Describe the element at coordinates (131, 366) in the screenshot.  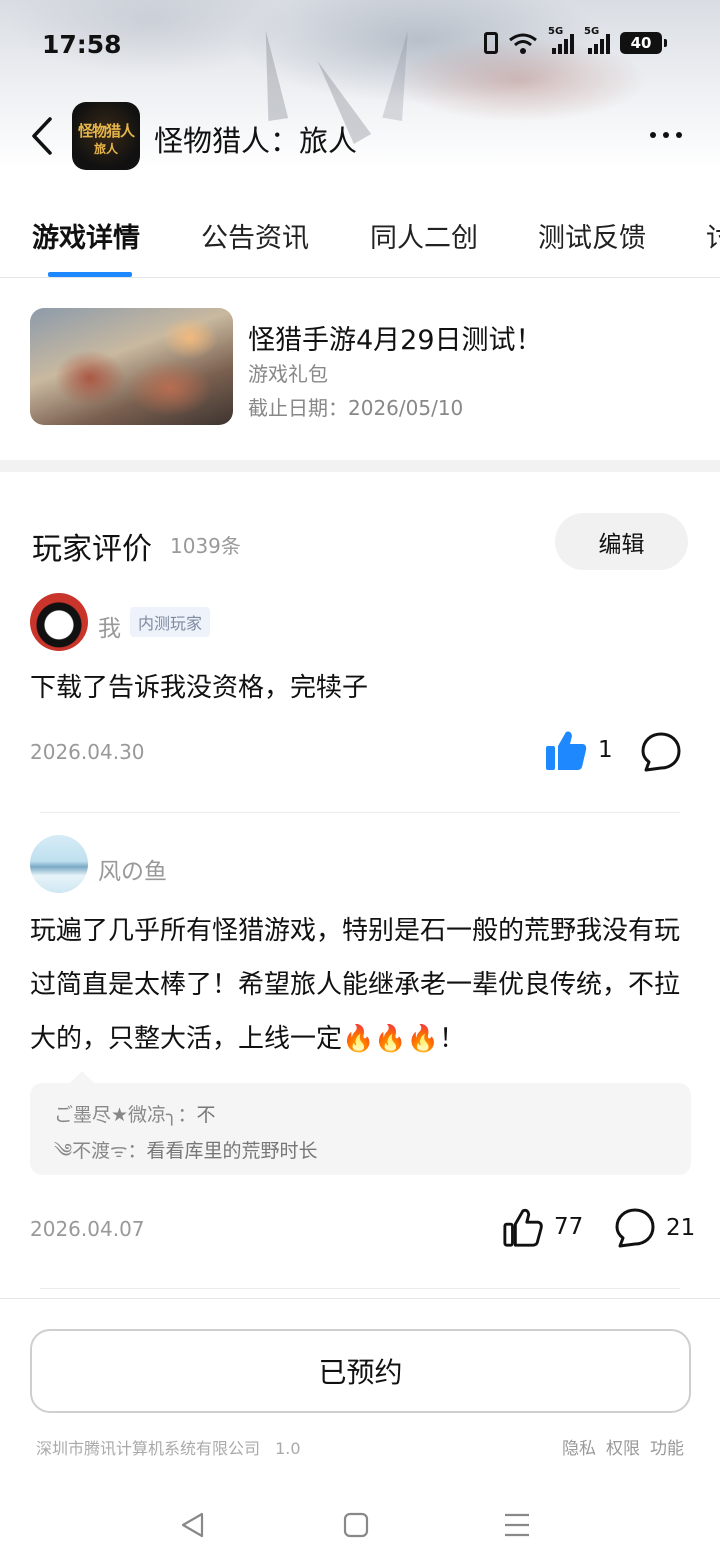
I see `gift-banner-image` at that location.